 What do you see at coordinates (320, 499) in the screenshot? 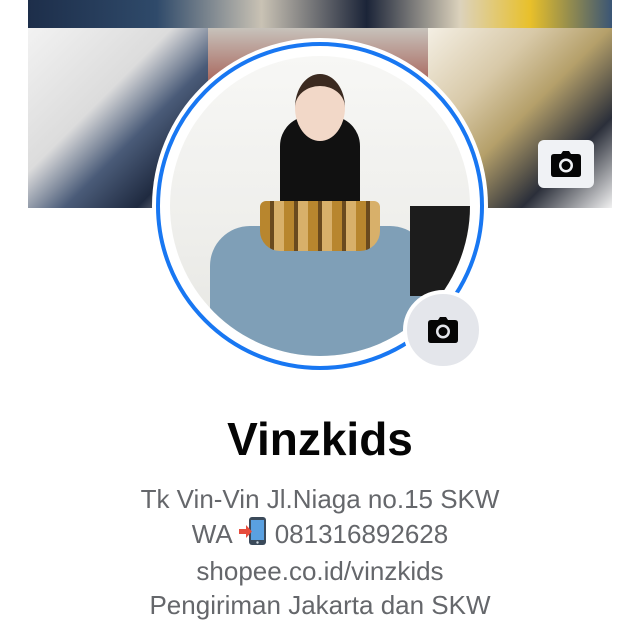
I see `bio-address: Tk Vin-Vin Jl.Niaga no.15 SKW` at bounding box center [320, 499].